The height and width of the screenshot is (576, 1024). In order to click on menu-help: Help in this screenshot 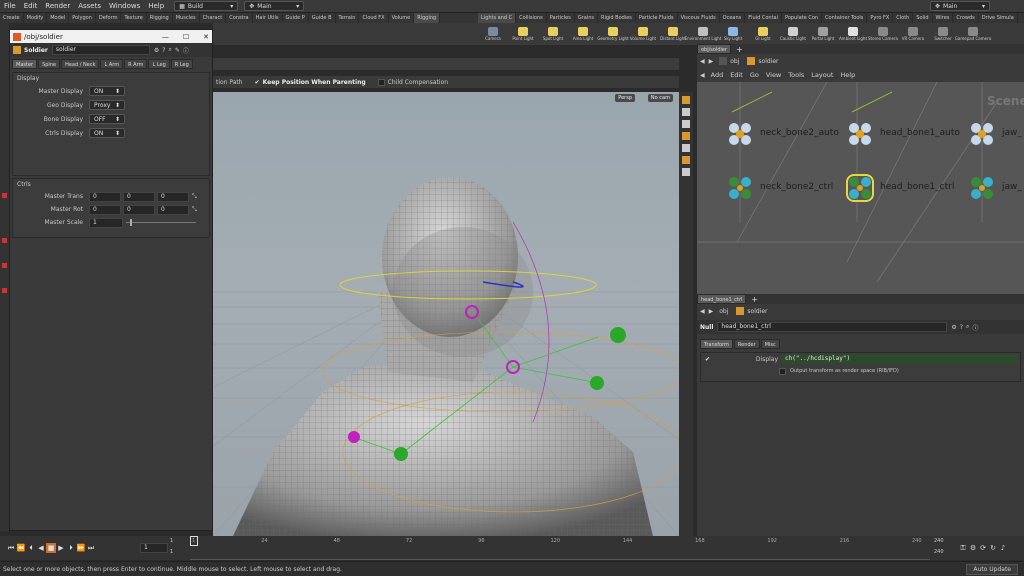, I will do `click(156, 6)`.